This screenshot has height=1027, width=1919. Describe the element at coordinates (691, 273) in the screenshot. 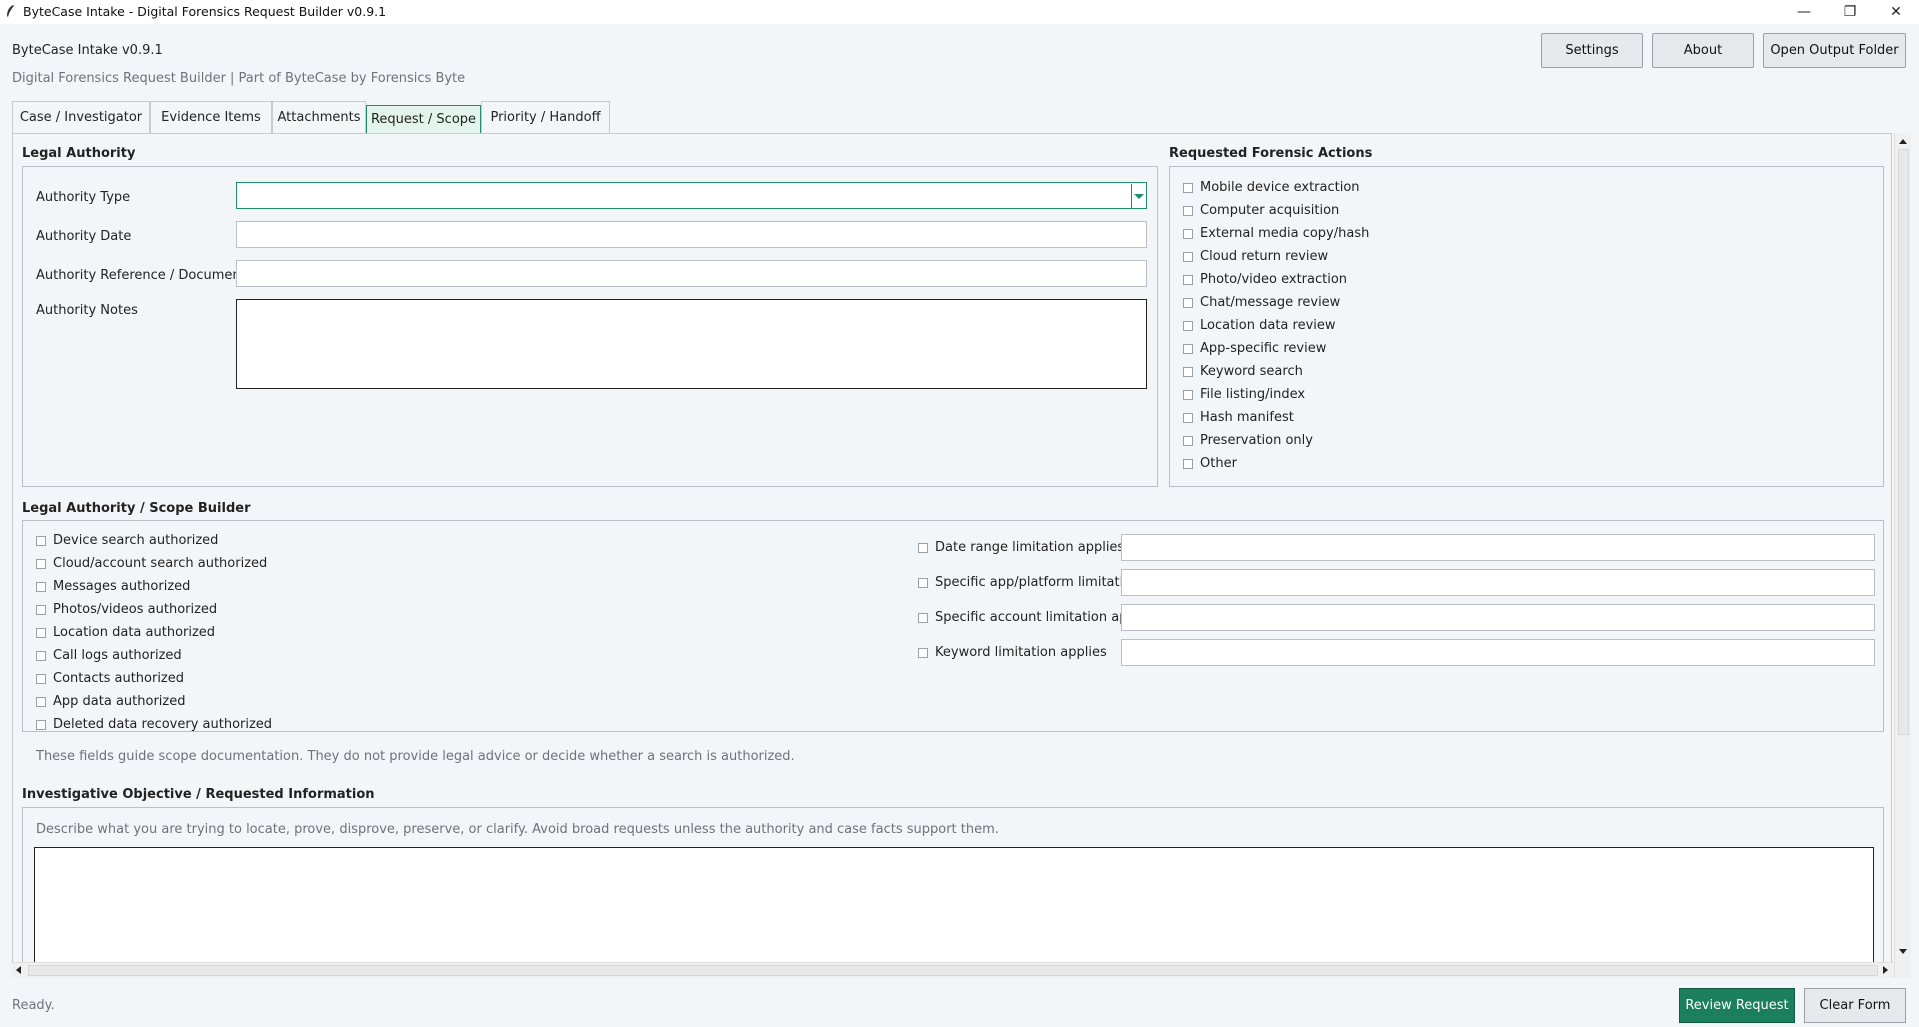

I see `authority-reference-field` at that location.